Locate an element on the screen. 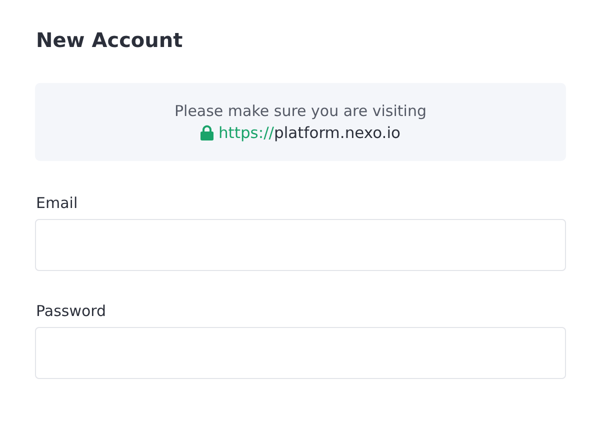 This screenshot has height=431, width=600. field-label: Email is located at coordinates (57, 203).